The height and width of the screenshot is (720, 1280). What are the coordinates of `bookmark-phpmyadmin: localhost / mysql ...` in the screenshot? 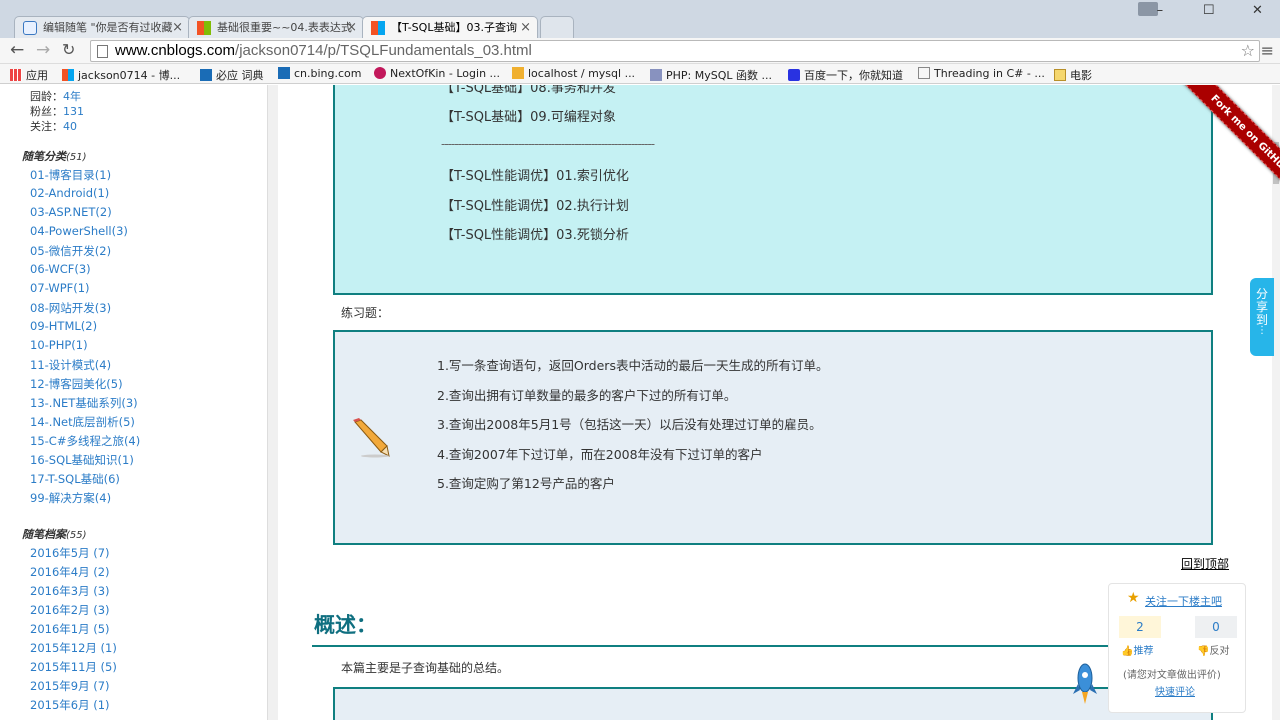 It's located at (573, 73).